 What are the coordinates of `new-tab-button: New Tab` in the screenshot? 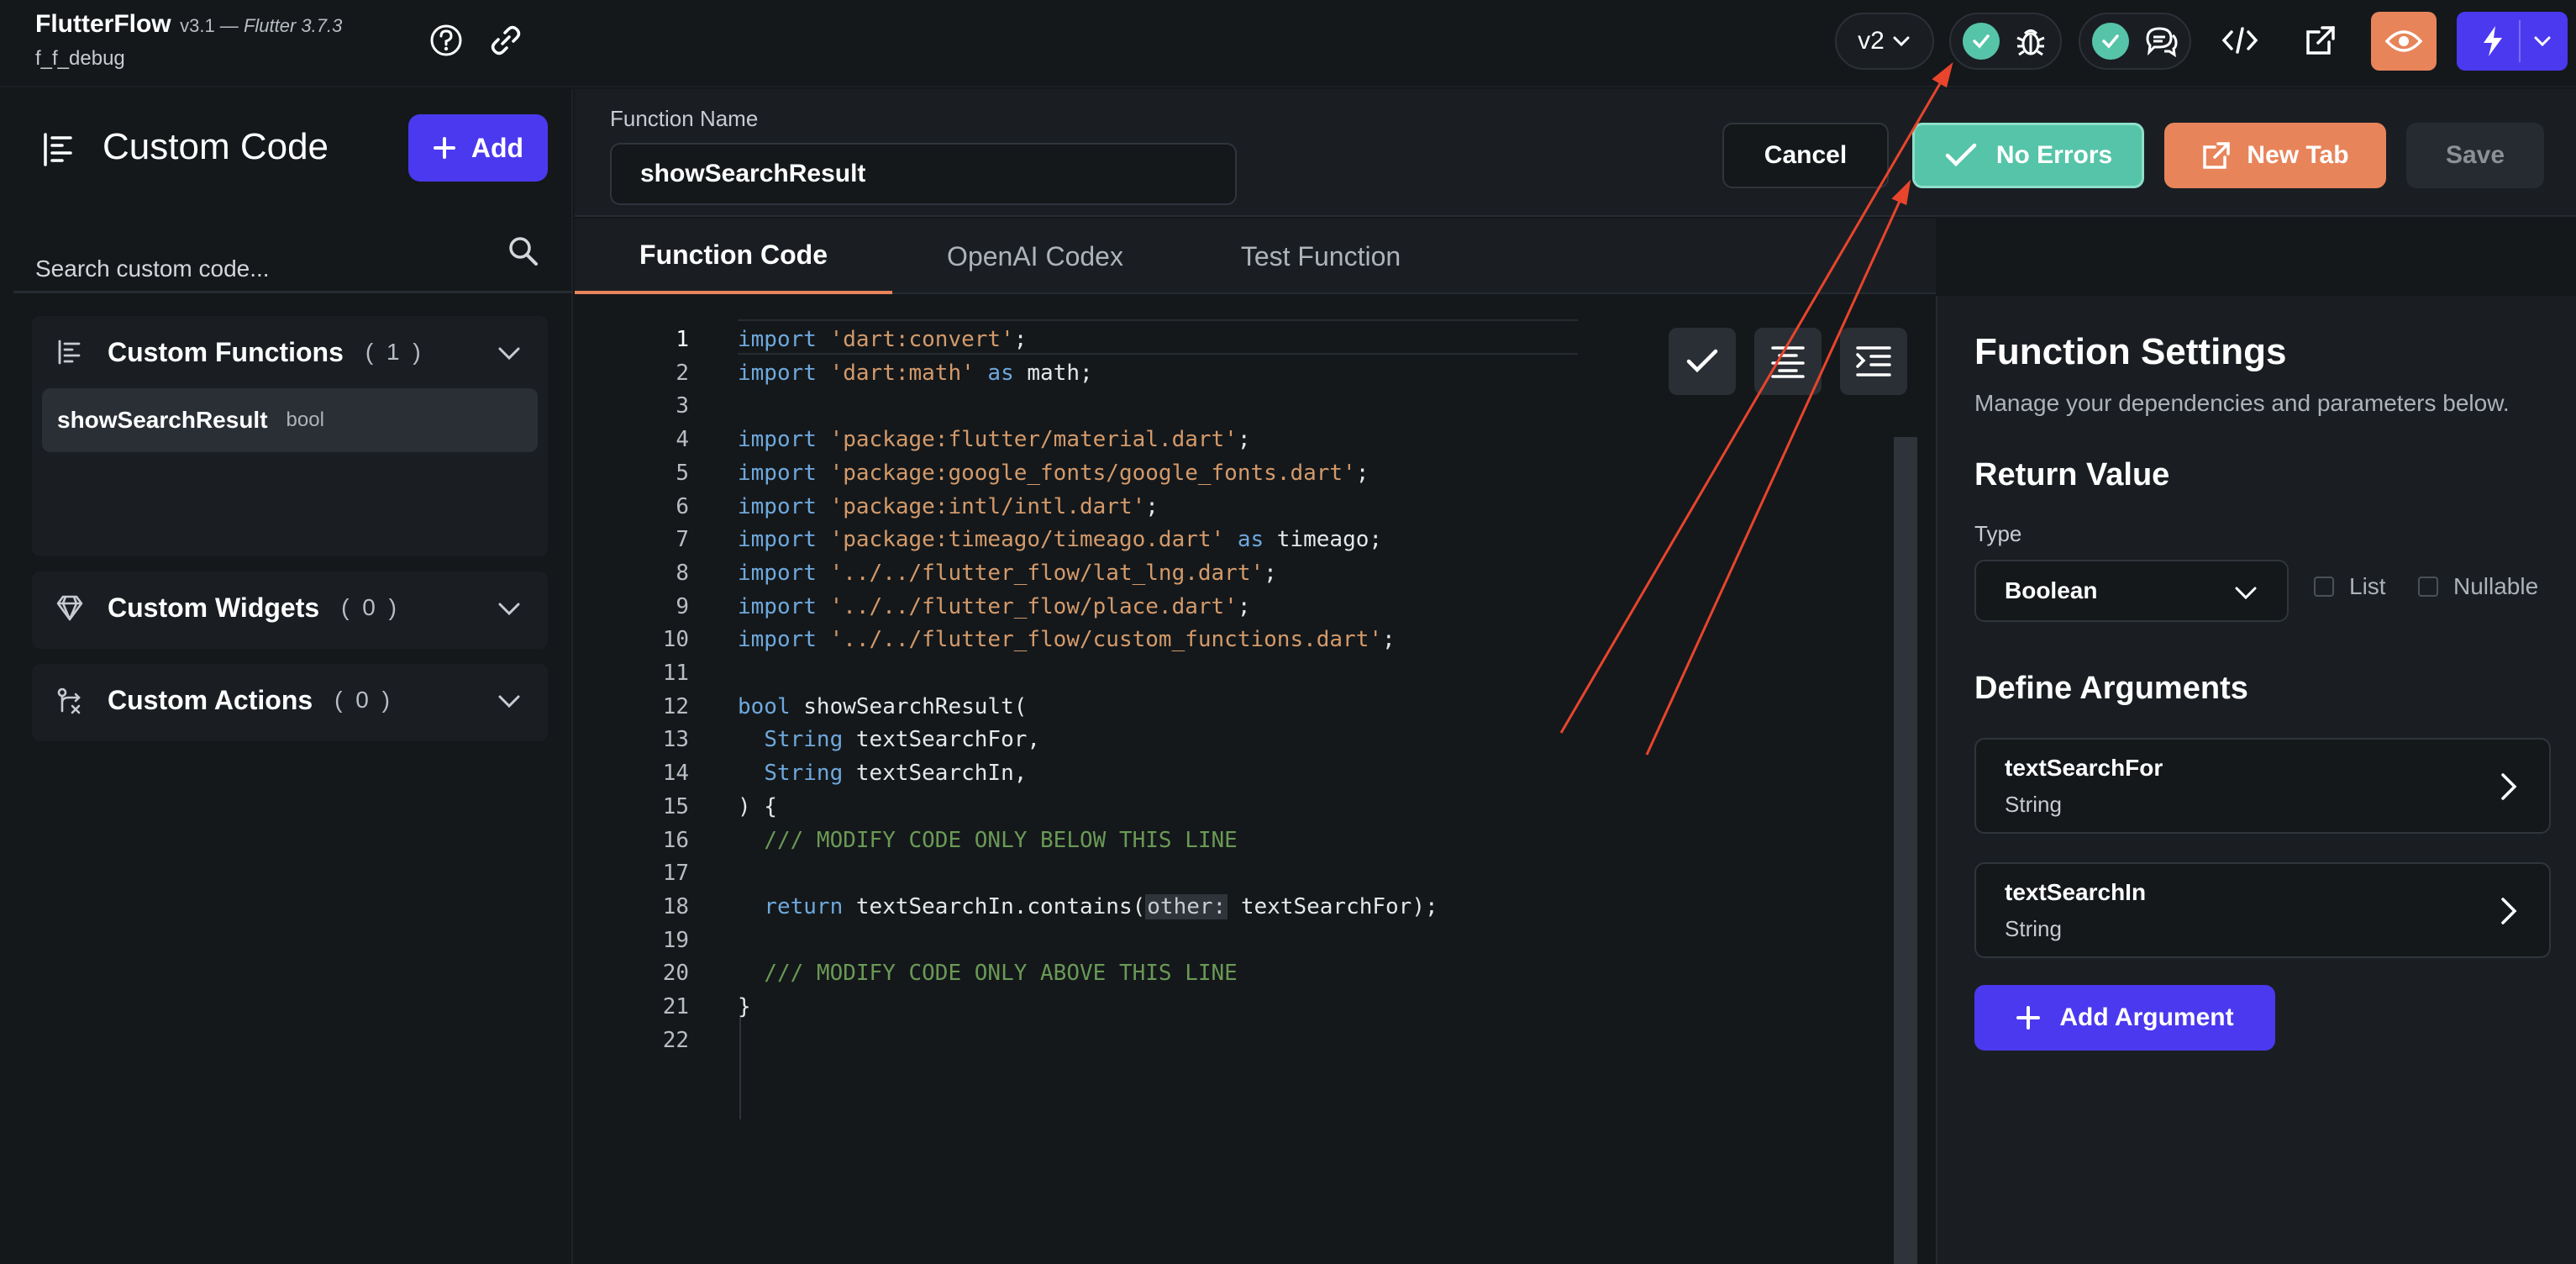 It's located at (2275, 155).